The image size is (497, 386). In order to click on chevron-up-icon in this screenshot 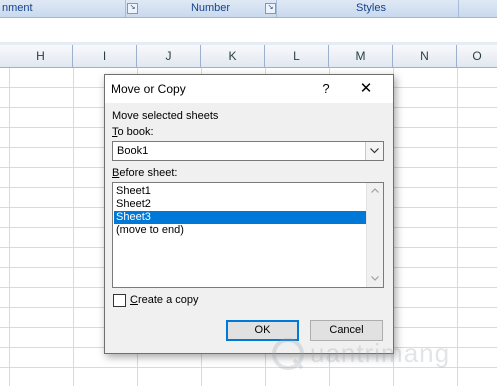, I will do `click(375, 190)`.